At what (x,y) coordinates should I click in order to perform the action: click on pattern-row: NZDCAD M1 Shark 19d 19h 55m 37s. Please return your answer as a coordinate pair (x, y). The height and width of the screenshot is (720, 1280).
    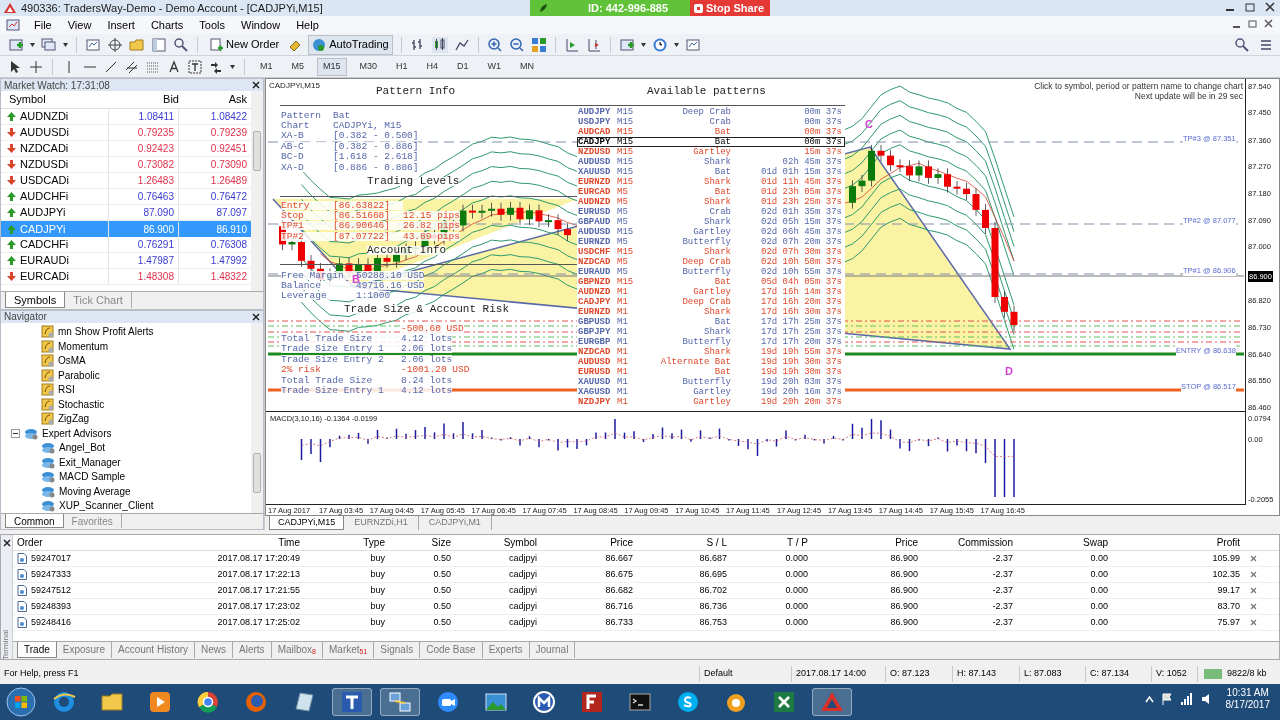
    Looking at the image, I should click on (711, 352).